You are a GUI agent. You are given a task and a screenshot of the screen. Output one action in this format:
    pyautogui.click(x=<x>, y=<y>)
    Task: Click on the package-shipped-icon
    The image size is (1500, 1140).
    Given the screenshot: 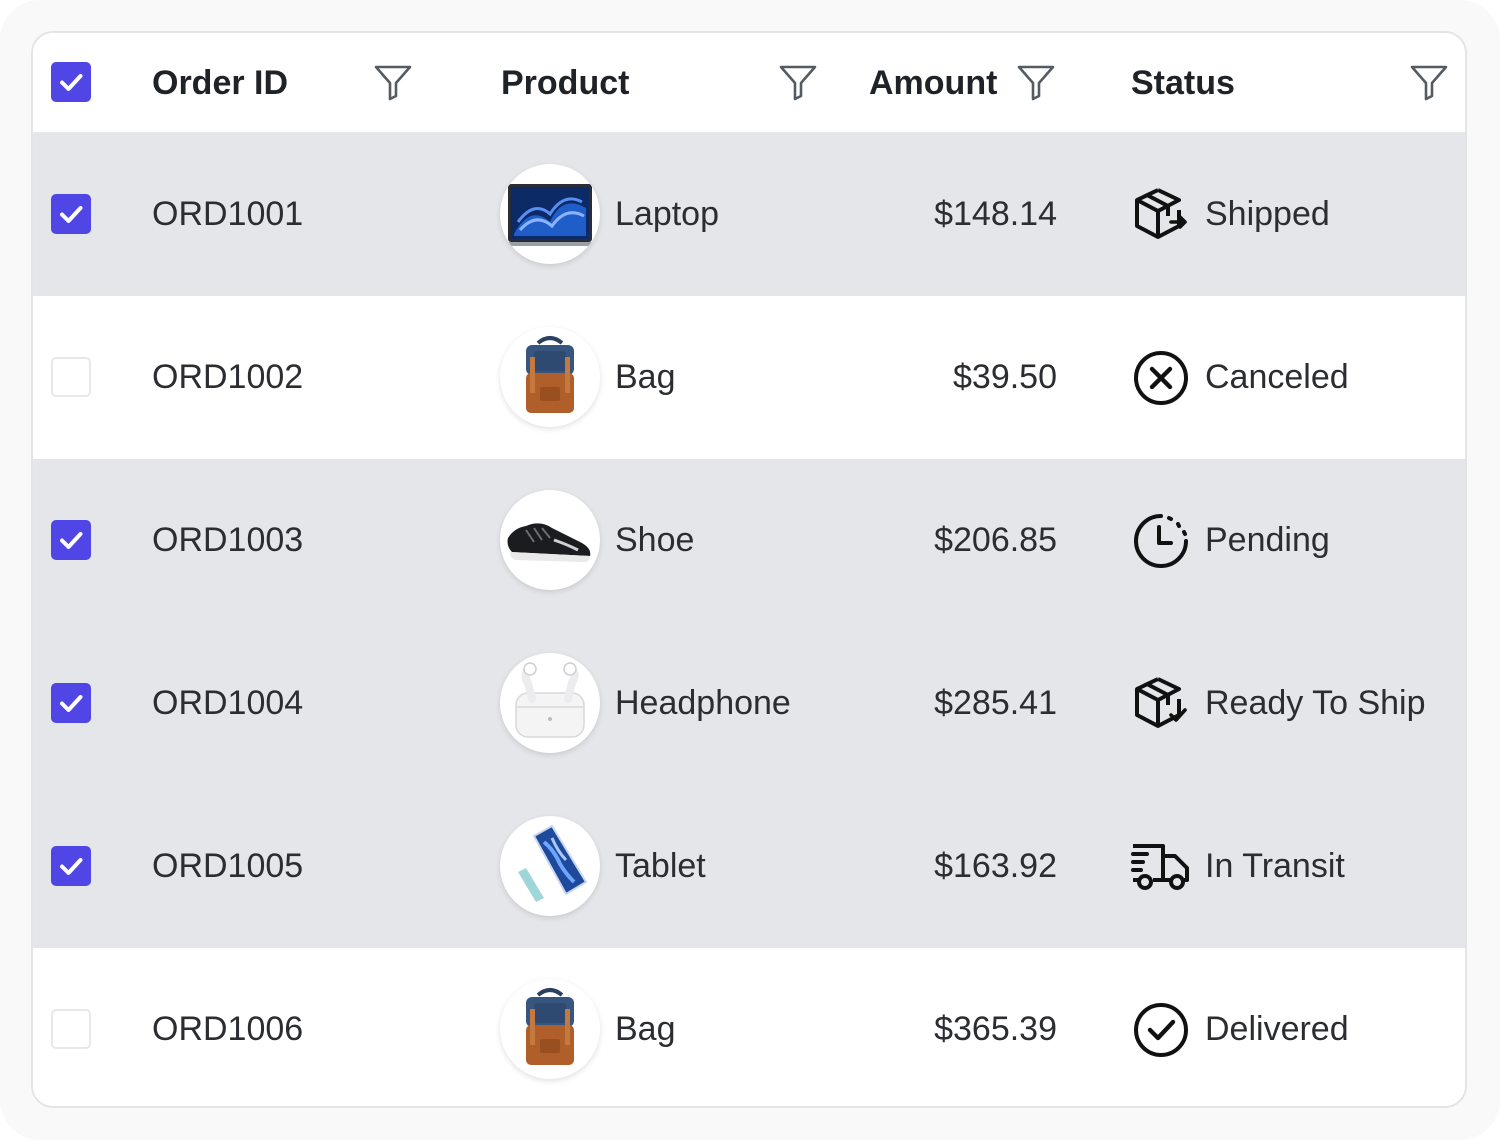 What is the action you would take?
    pyautogui.click(x=1161, y=213)
    